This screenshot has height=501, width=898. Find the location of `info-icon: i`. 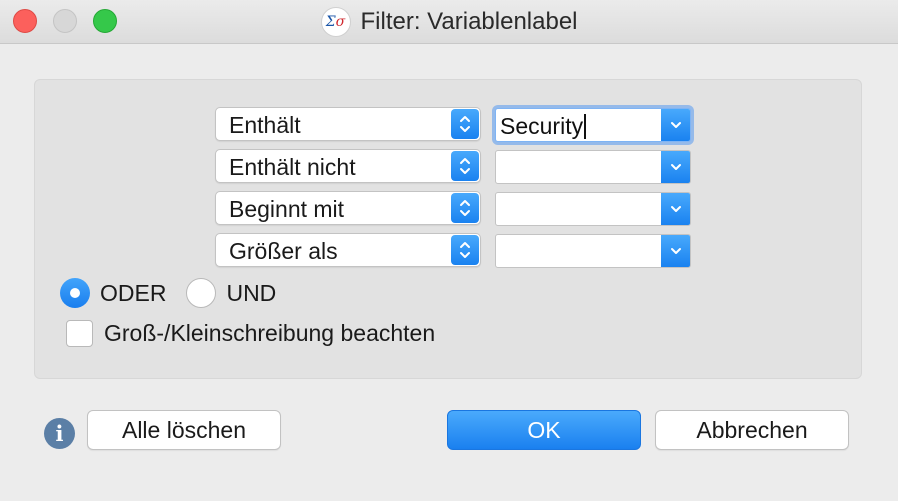

info-icon: i is located at coordinates (59, 433).